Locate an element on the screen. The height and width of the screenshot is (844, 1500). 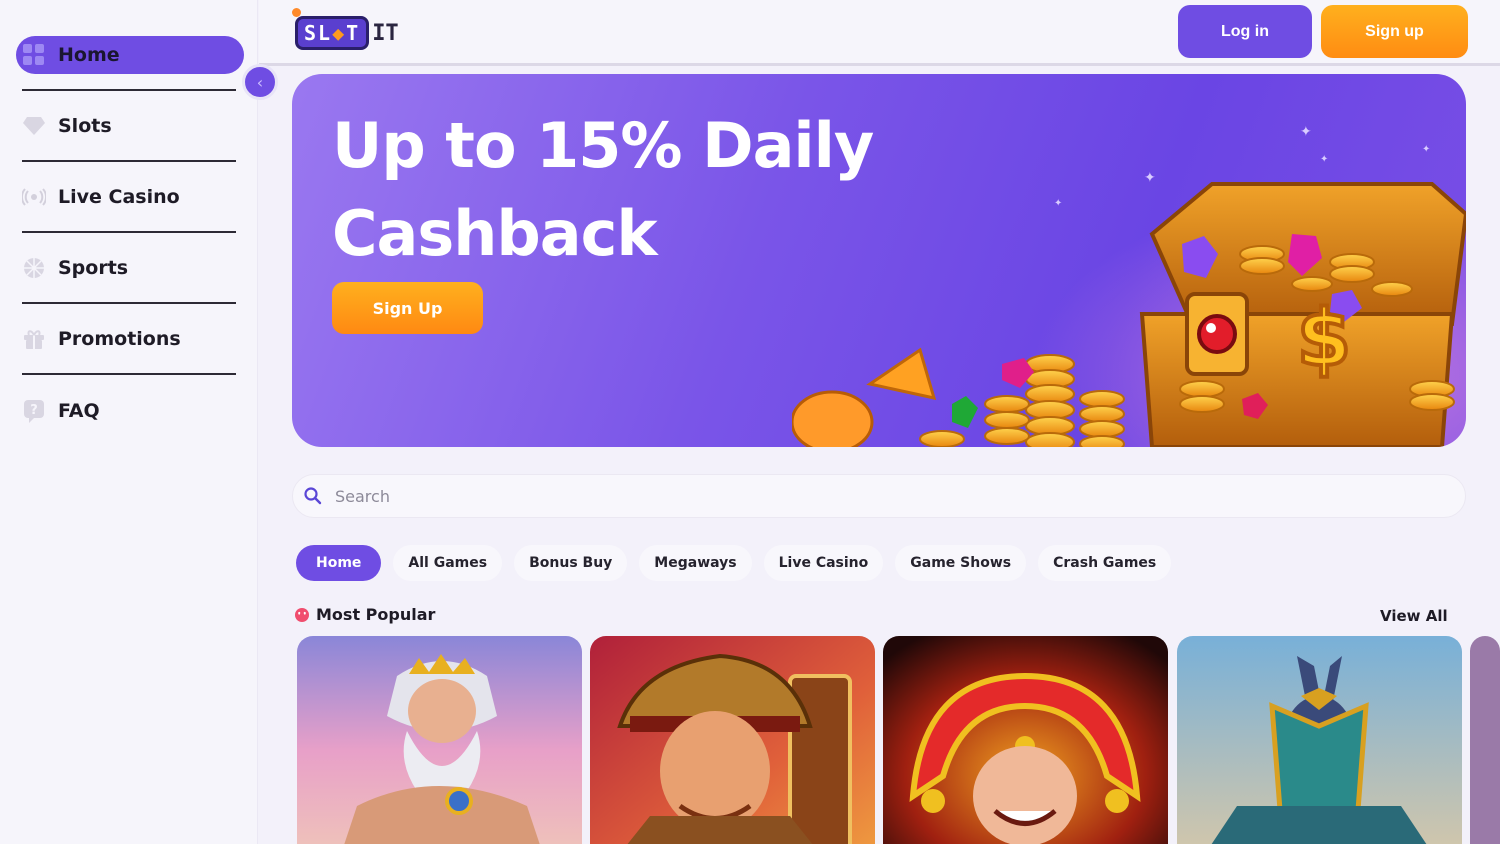
logo-knob-icon is located at coordinates (296, 12).